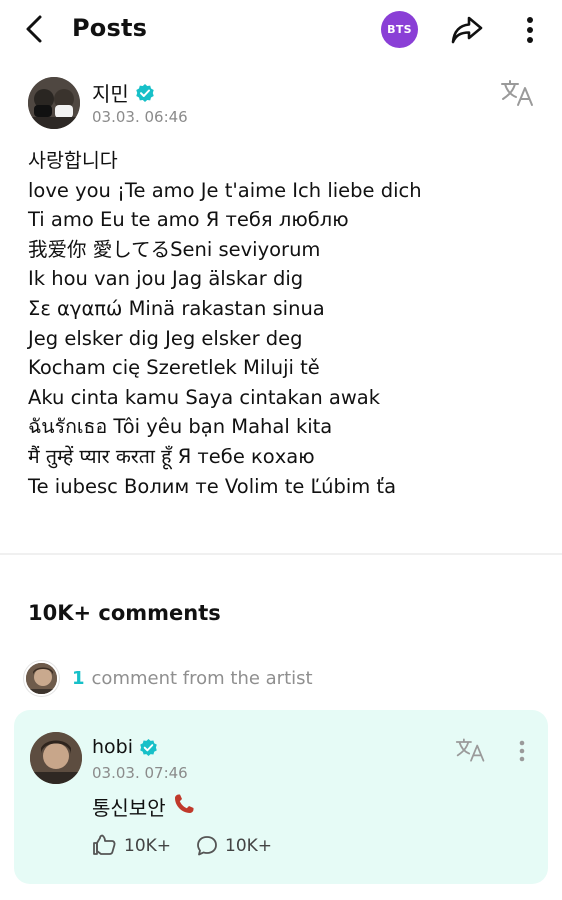  I want to click on top-app-bar: Posts BTS, so click(281, 30).